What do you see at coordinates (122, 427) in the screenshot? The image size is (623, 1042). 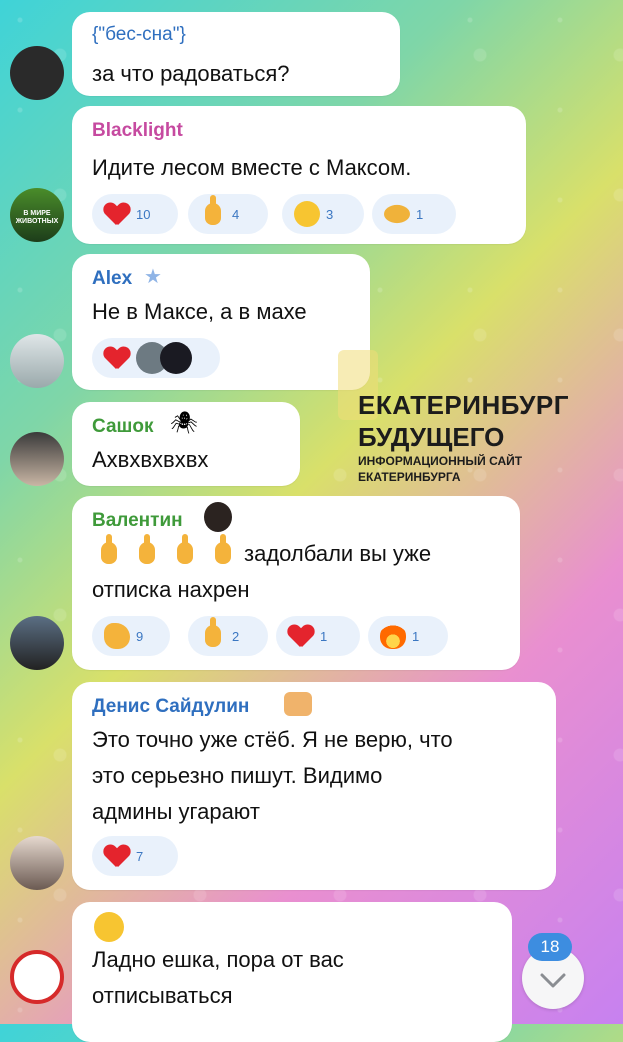 I see `sender-name: Сашок` at bounding box center [122, 427].